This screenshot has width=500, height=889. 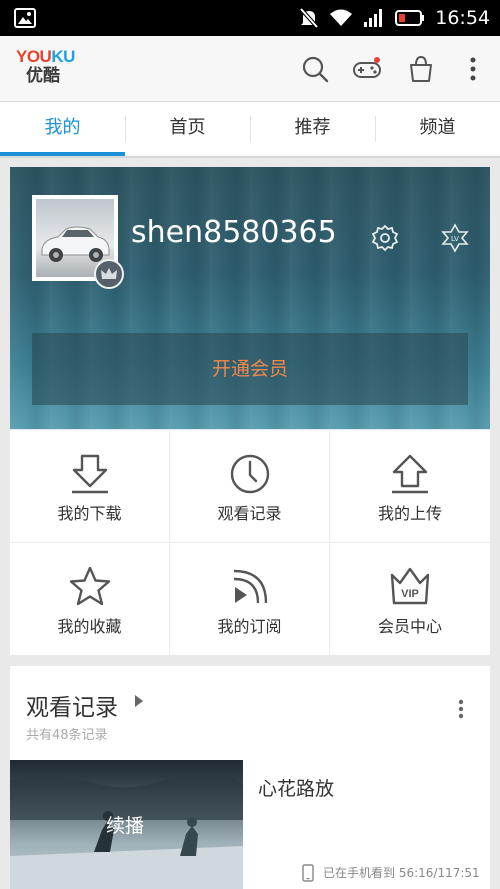 What do you see at coordinates (437, 129) in the screenshot?
I see `tab-channels: 频道` at bounding box center [437, 129].